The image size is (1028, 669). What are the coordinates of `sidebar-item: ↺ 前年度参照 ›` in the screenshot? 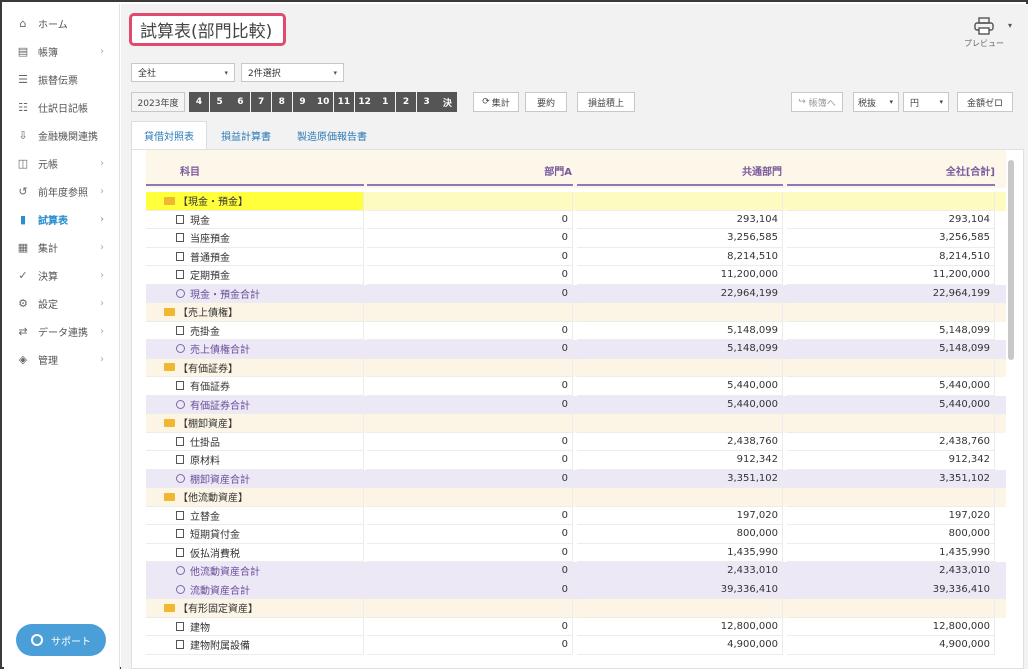 It's located at (62, 191).